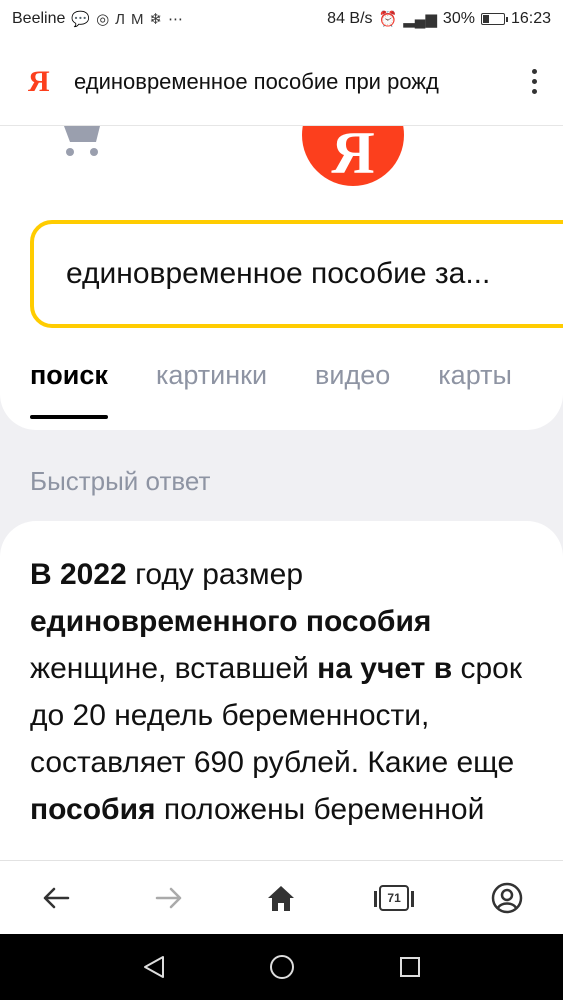 This screenshot has height=1000, width=563. Describe the element at coordinates (458, 18) in the screenshot. I see `battery-percent: 30%` at that location.